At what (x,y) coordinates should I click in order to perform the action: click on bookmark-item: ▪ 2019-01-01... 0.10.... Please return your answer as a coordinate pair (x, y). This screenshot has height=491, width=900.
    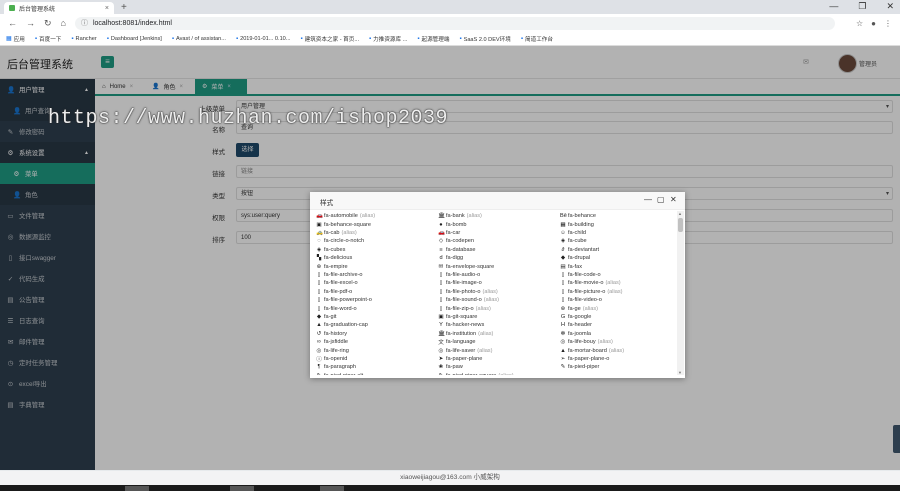
    Looking at the image, I should click on (263, 39).